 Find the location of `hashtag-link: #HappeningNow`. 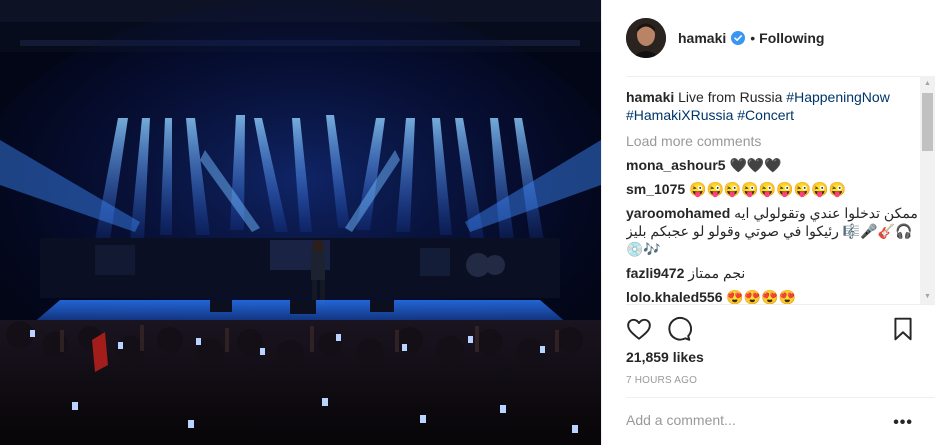

hashtag-link: #HappeningNow is located at coordinates (838, 97).